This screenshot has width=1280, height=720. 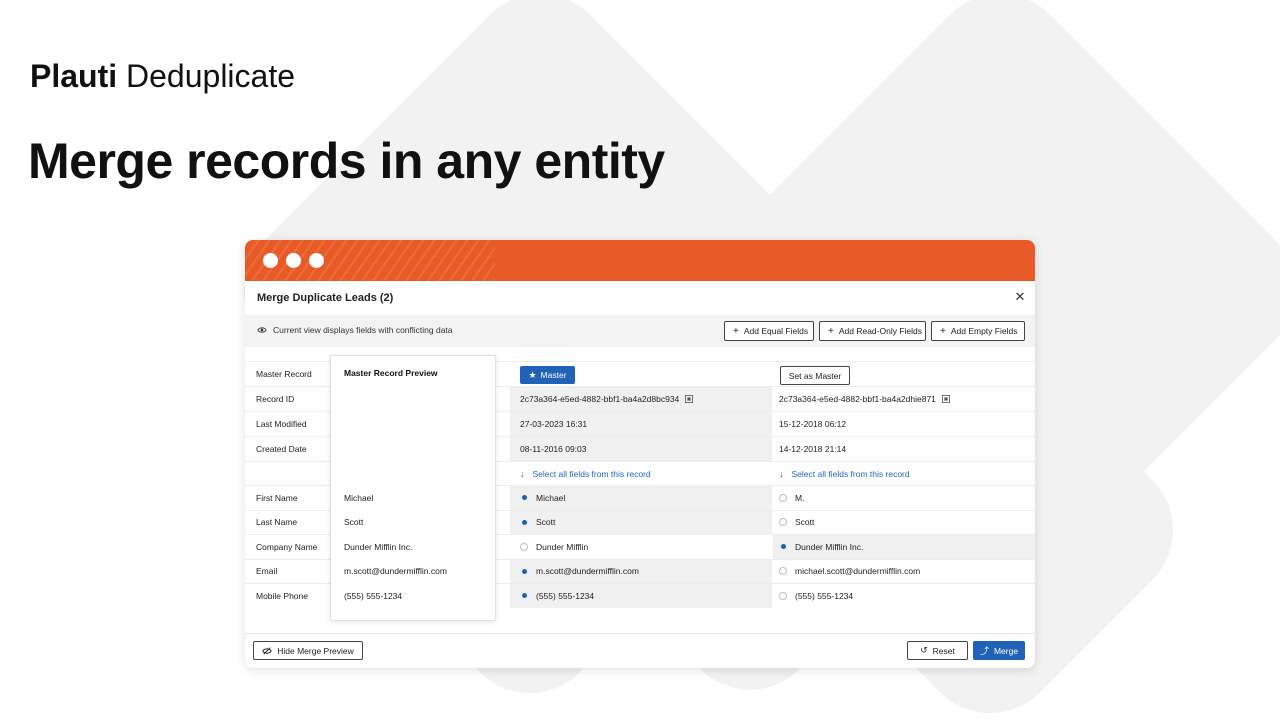 I want to click on record-id-text: 2c73a364-e5ed-4882-bbf1-ba4a2d8bc934, so click(x=600, y=398).